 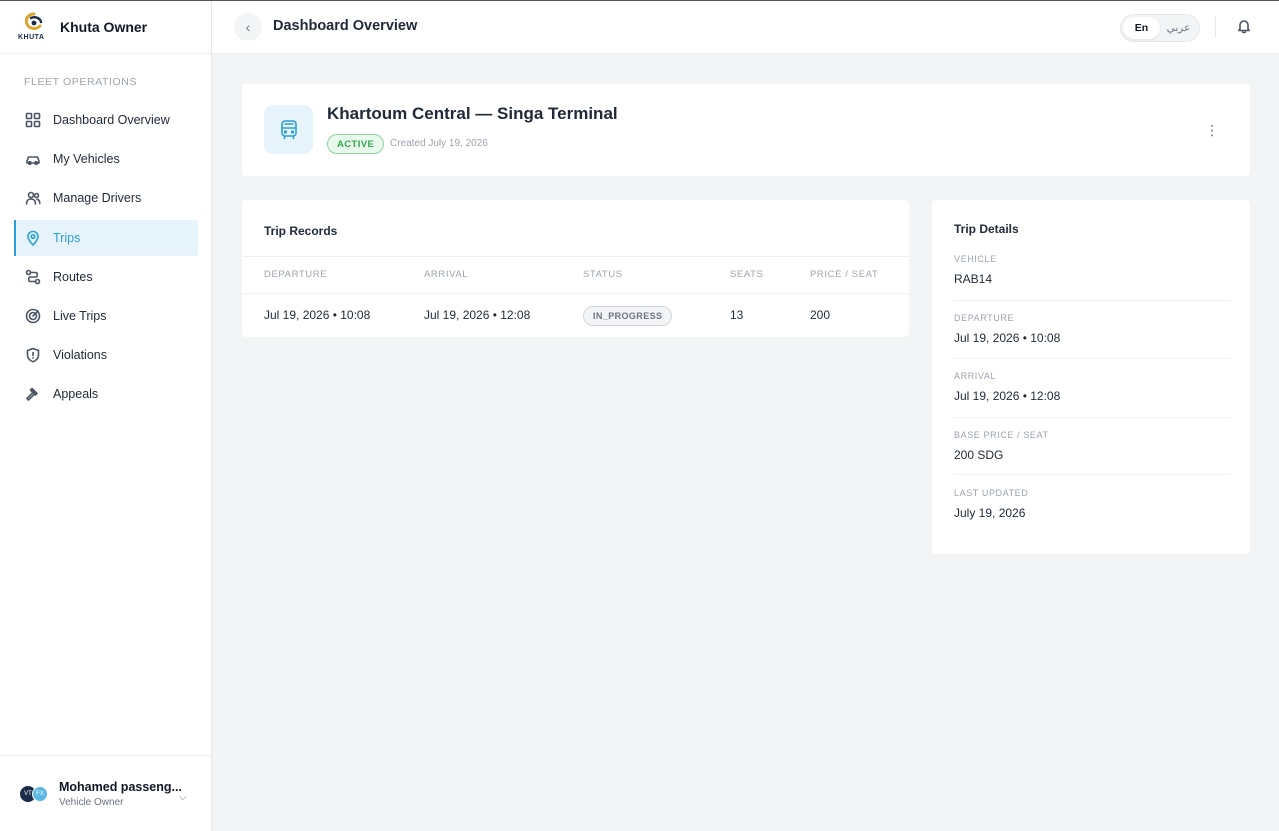 I want to click on shield-alert-icon, so click(x=33, y=355).